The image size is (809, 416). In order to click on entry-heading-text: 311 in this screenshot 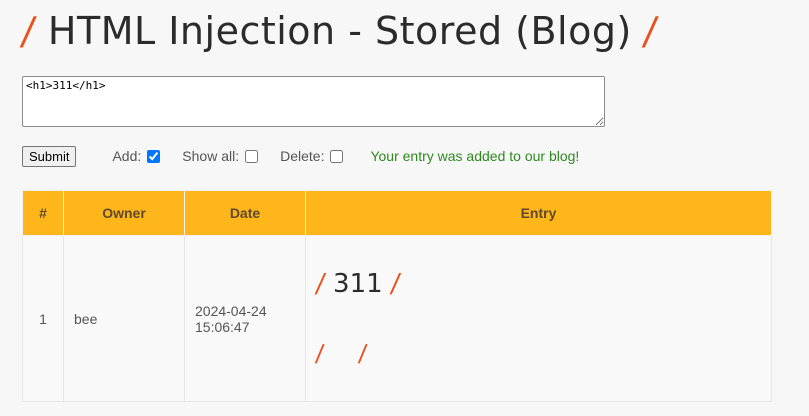, I will do `click(358, 283)`.